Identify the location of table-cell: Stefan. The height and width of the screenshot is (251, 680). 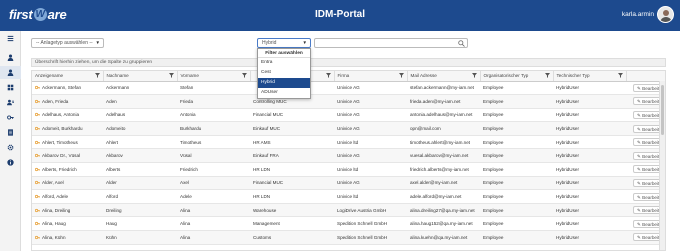
(213, 88).